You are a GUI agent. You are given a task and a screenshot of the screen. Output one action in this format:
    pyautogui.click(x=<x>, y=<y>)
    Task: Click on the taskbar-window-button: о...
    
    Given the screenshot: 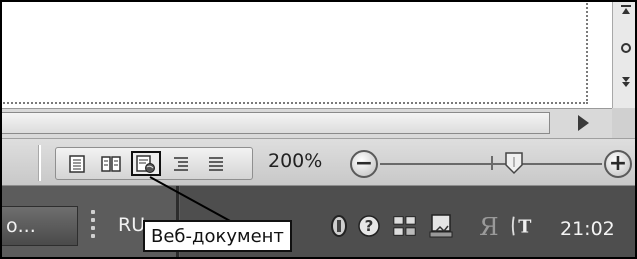 What is the action you would take?
    pyautogui.click(x=39, y=226)
    